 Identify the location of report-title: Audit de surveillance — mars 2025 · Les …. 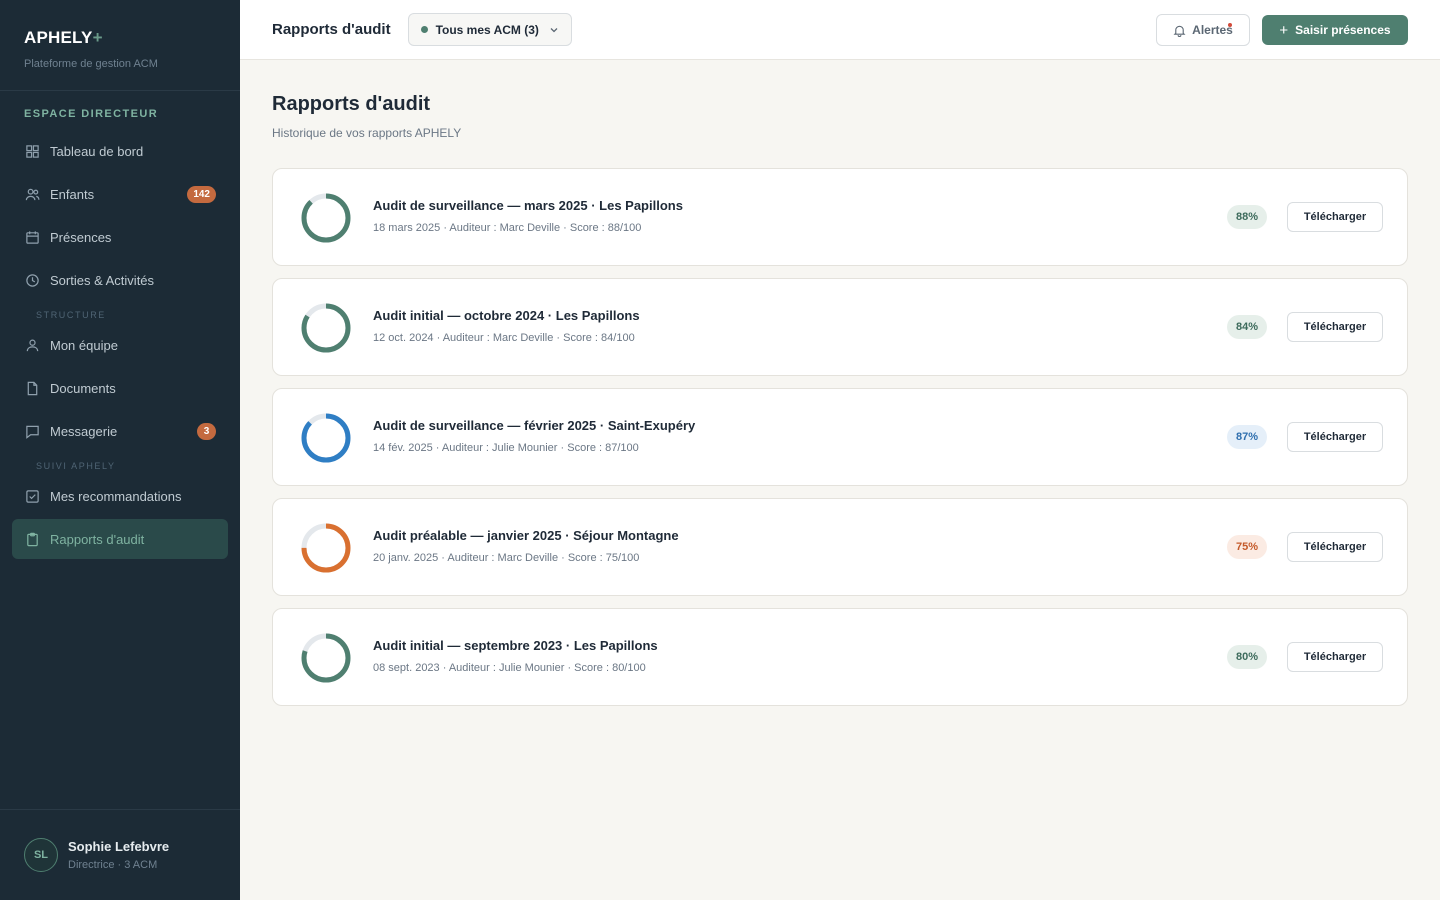
(528, 205).